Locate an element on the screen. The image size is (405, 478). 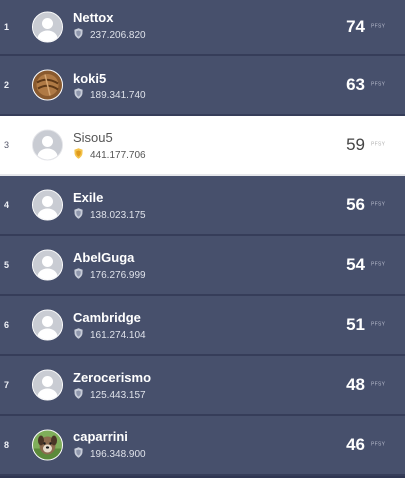
leaderboard-row-highlighted: 3 Sisou5 441.177.706 59 PFSY is located at coordinates (202, 146).